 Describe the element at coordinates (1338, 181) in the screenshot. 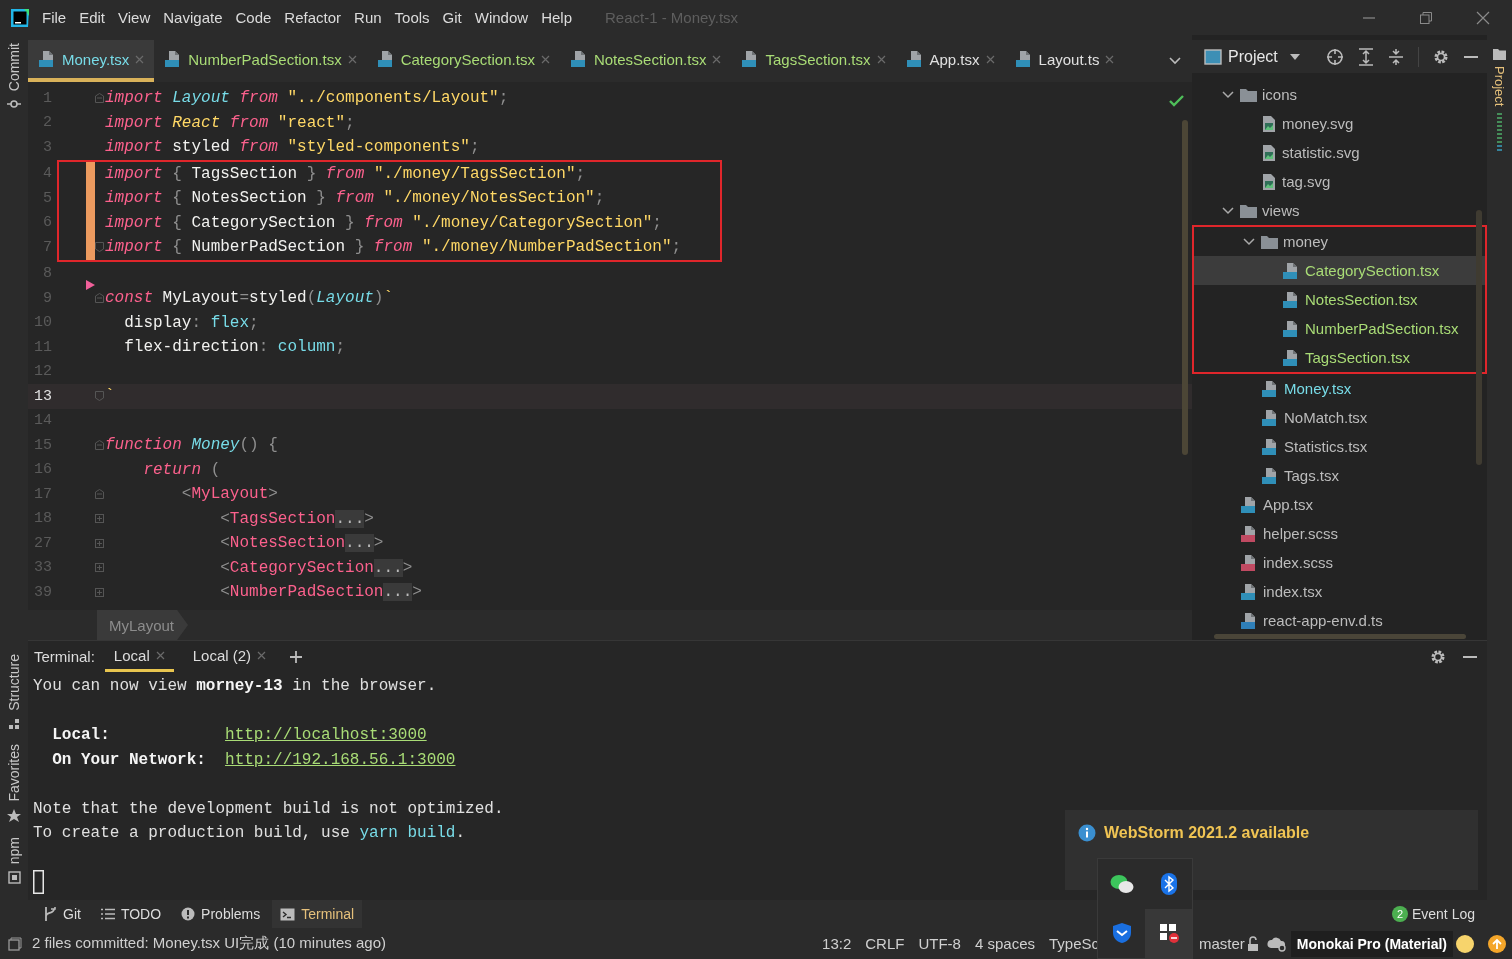

I see `tree-item: tag.svg` at that location.